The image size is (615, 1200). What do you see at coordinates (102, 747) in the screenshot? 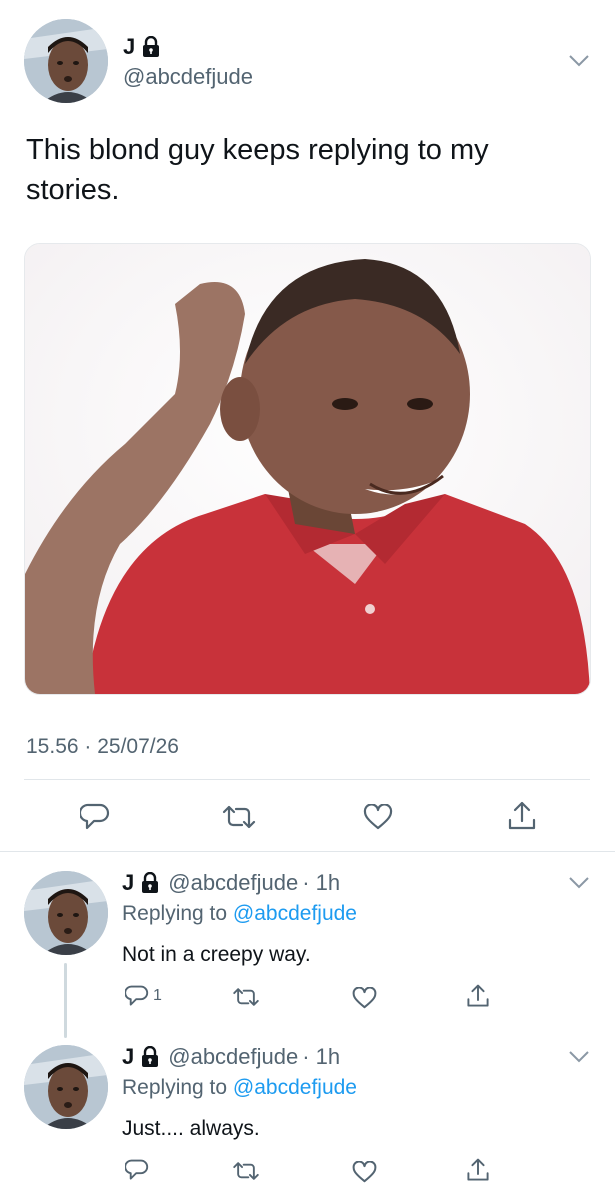
I see `tweet-timestamp: 15.56 · 25/07/26` at bounding box center [102, 747].